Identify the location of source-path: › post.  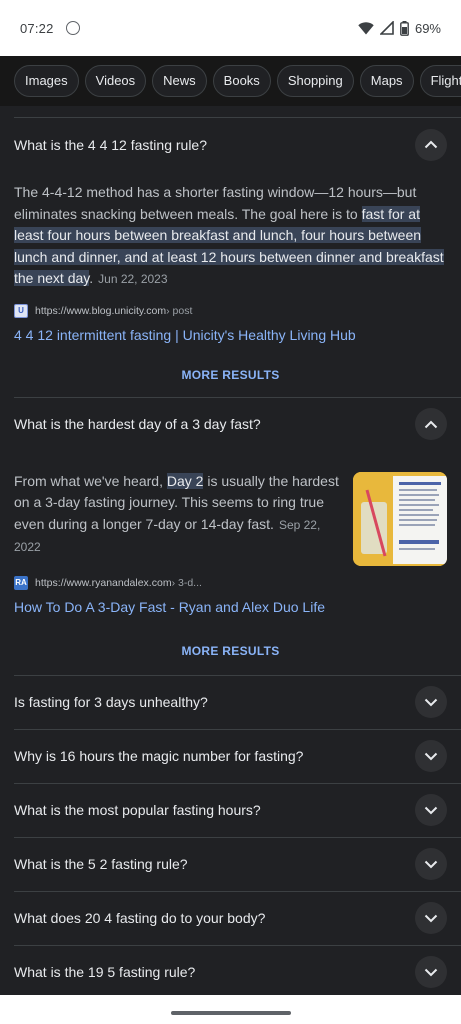
(179, 310).